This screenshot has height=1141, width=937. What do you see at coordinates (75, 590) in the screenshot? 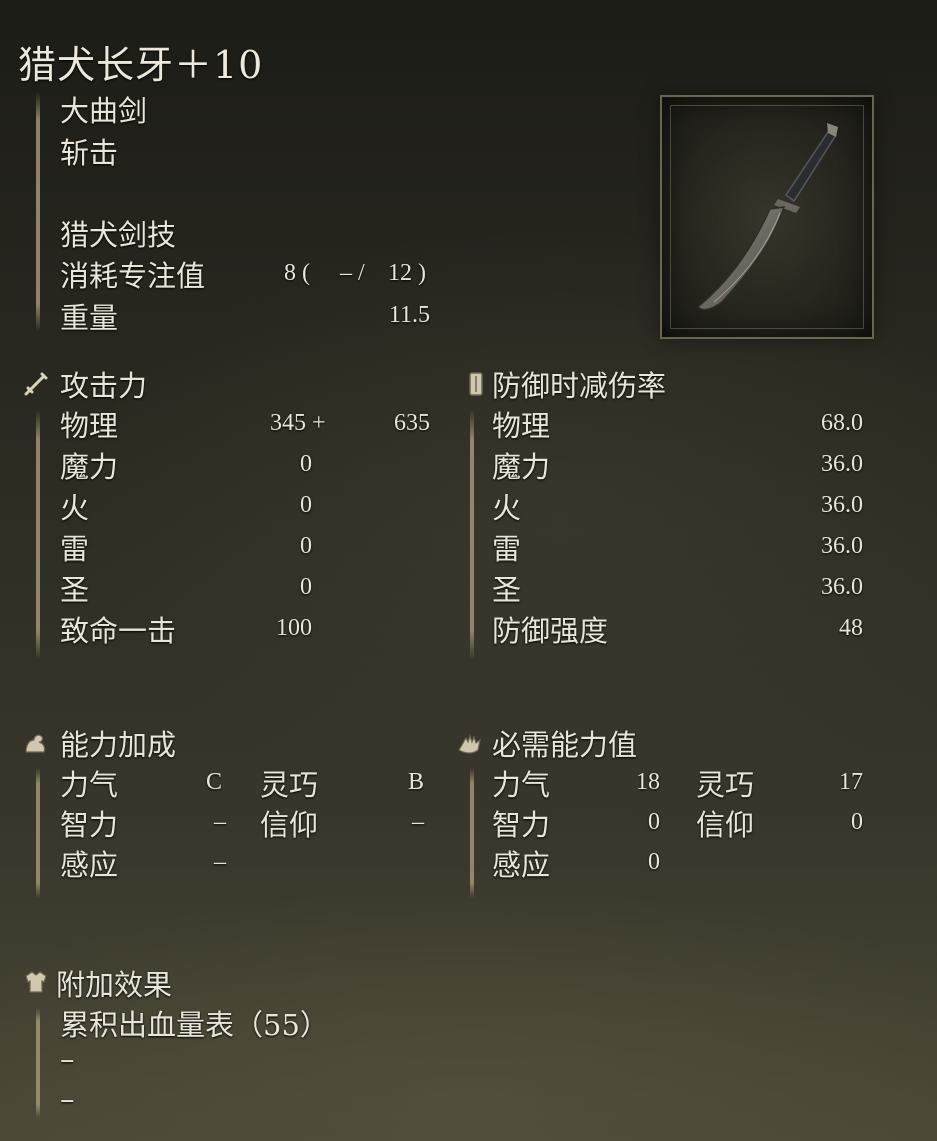
I see `attack-label-holy: 圣` at bounding box center [75, 590].